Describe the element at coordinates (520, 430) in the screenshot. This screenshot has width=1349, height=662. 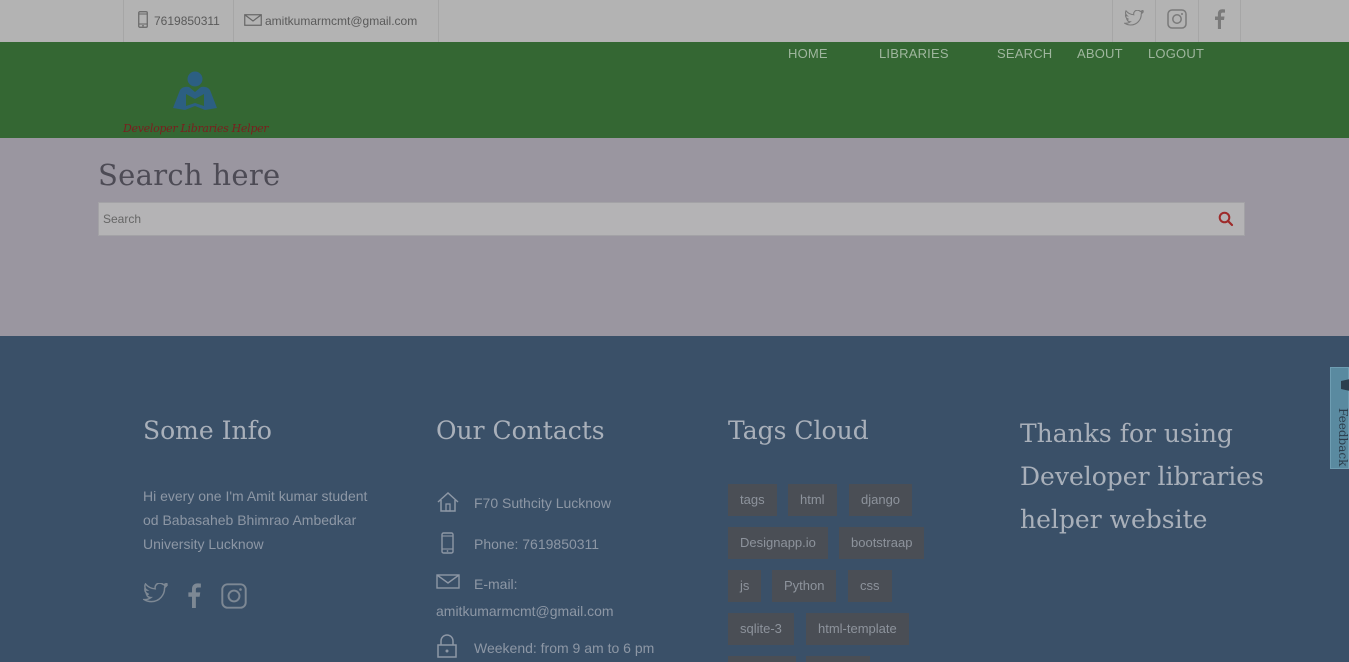
I see `footer-contacts-title: Our Contacts` at that location.